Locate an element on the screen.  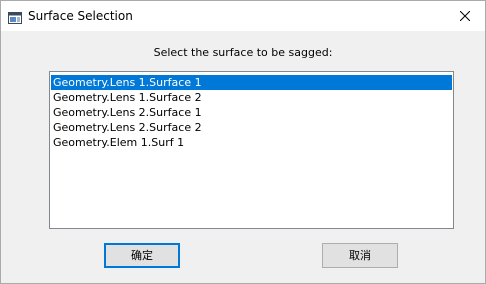
list-item: Geometry.Lens 1.Surface 2 is located at coordinates (251, 97).